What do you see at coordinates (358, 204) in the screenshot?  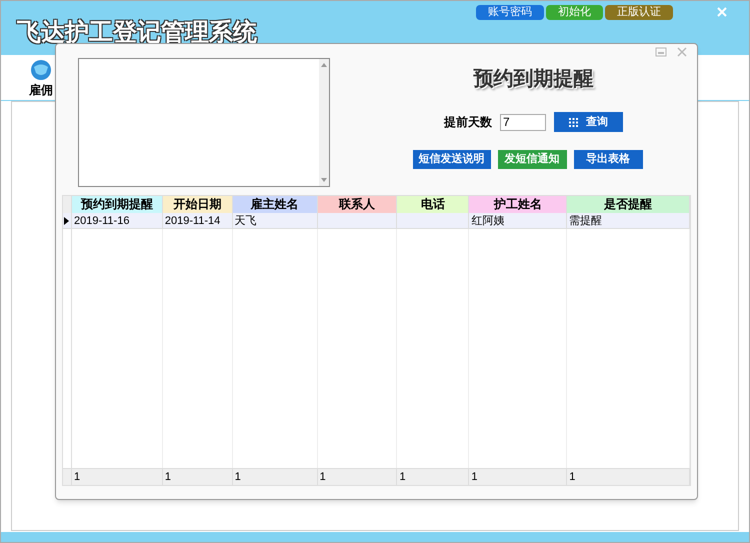 I see `column-header: 联系人` at bounding box center [358, 204].